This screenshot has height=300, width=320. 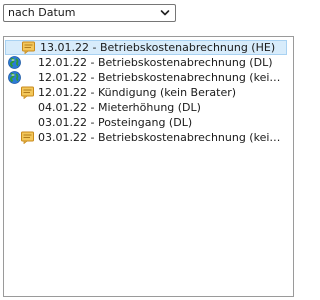 I want to click on list-item-label: 13.01.22 - Betriebskostenabrechnung (HE), so click(x=158, y=47).